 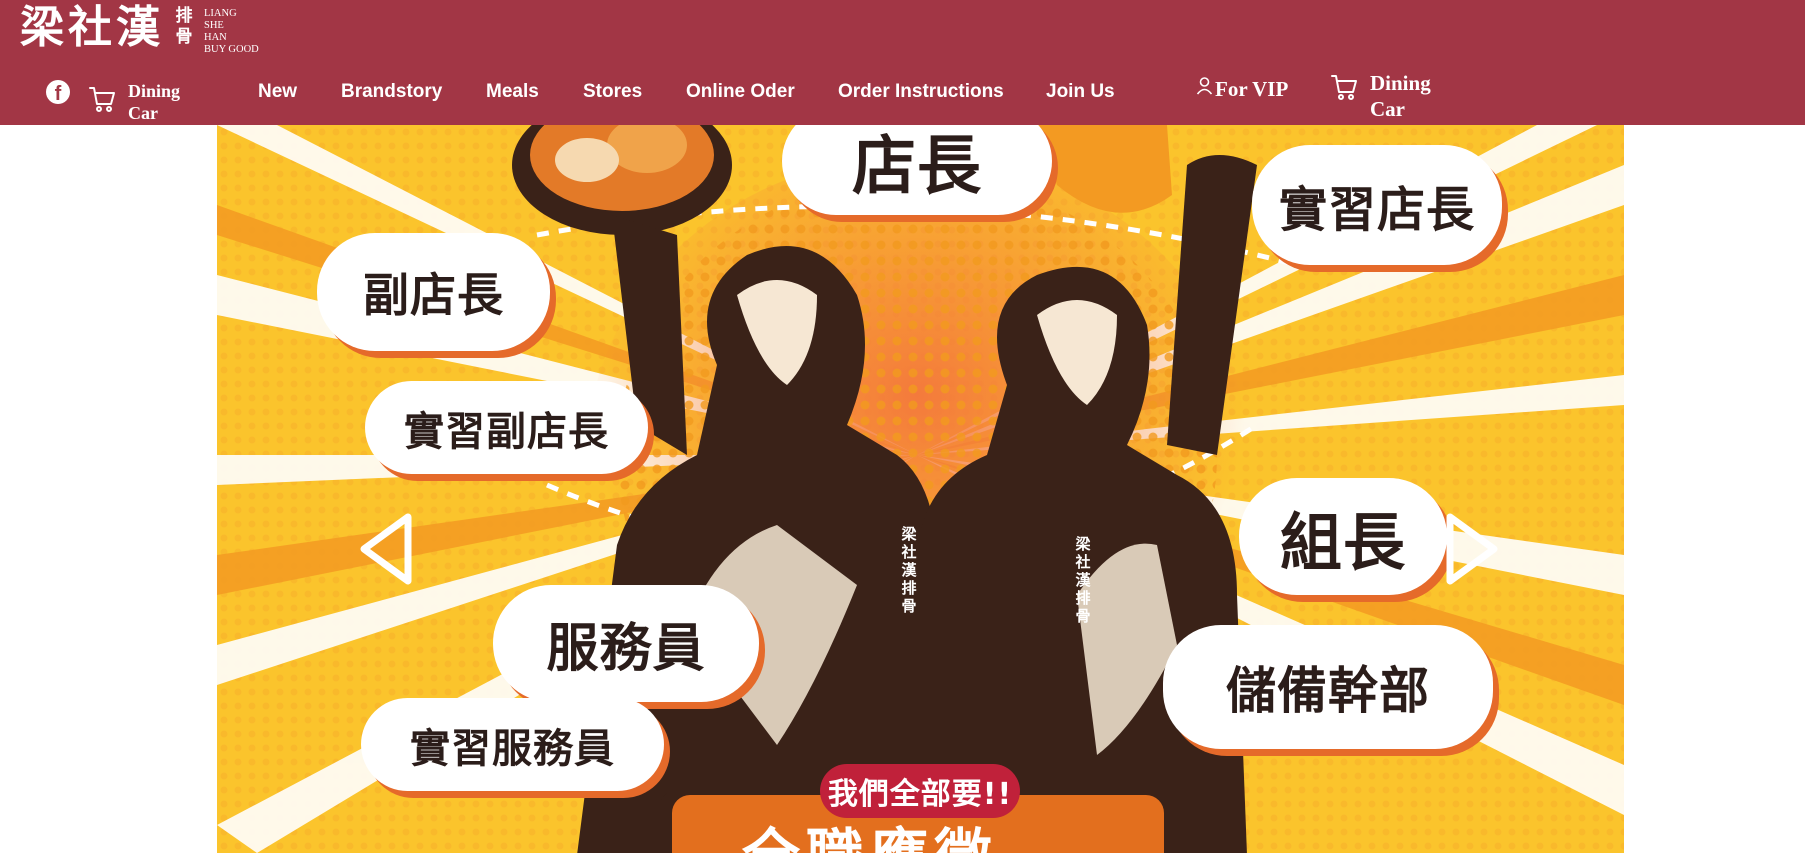 I want to click on bubble-intern-server: 實習服務員, so click(x=512, y=744).